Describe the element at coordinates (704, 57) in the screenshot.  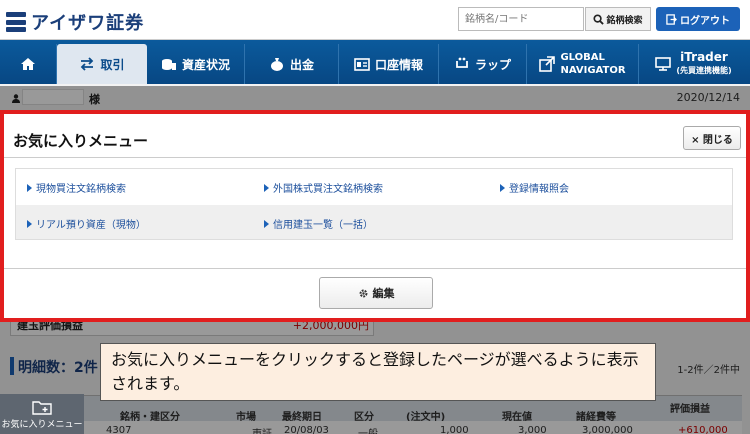
I see `nav-itrader-line1: iTrader` at that location.